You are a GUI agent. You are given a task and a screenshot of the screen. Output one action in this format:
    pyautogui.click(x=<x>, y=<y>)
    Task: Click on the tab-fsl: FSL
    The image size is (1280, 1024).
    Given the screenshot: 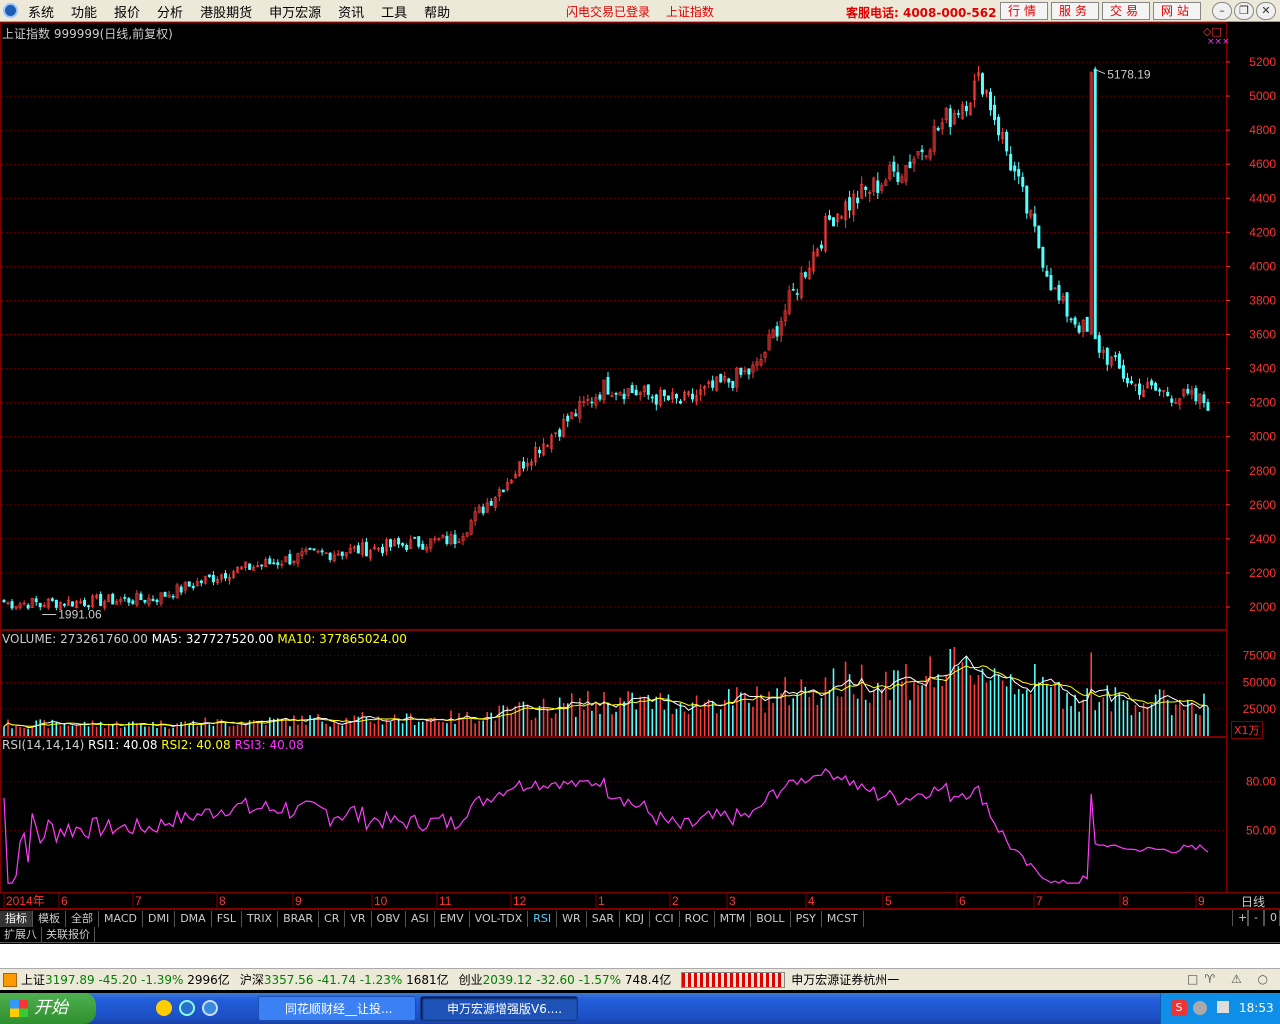 What is the action you would take?
    pyautogui.click(x=227, y=918)
    